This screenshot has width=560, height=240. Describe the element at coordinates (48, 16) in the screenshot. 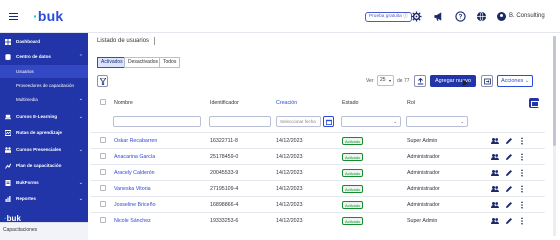

I see `brand-logo: ·buk` at that location.